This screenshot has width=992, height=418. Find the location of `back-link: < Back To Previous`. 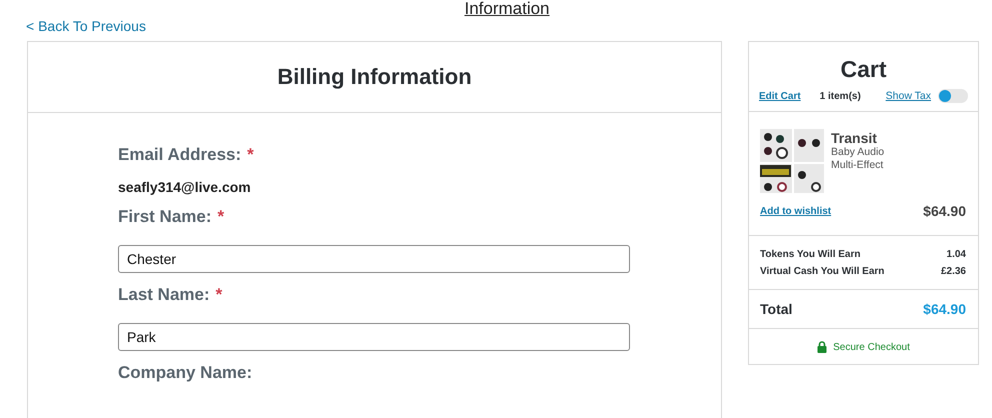

back-link: < Back To Previous is located at coordinates (86, 26).